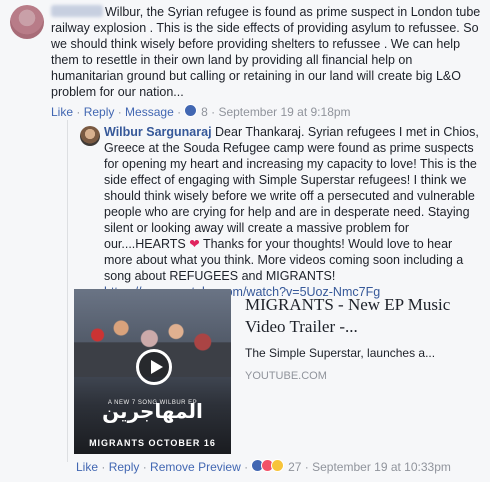  Describe the element at coordinates (149, 112) in the screenshot. I see `message-link: Message` at that location.